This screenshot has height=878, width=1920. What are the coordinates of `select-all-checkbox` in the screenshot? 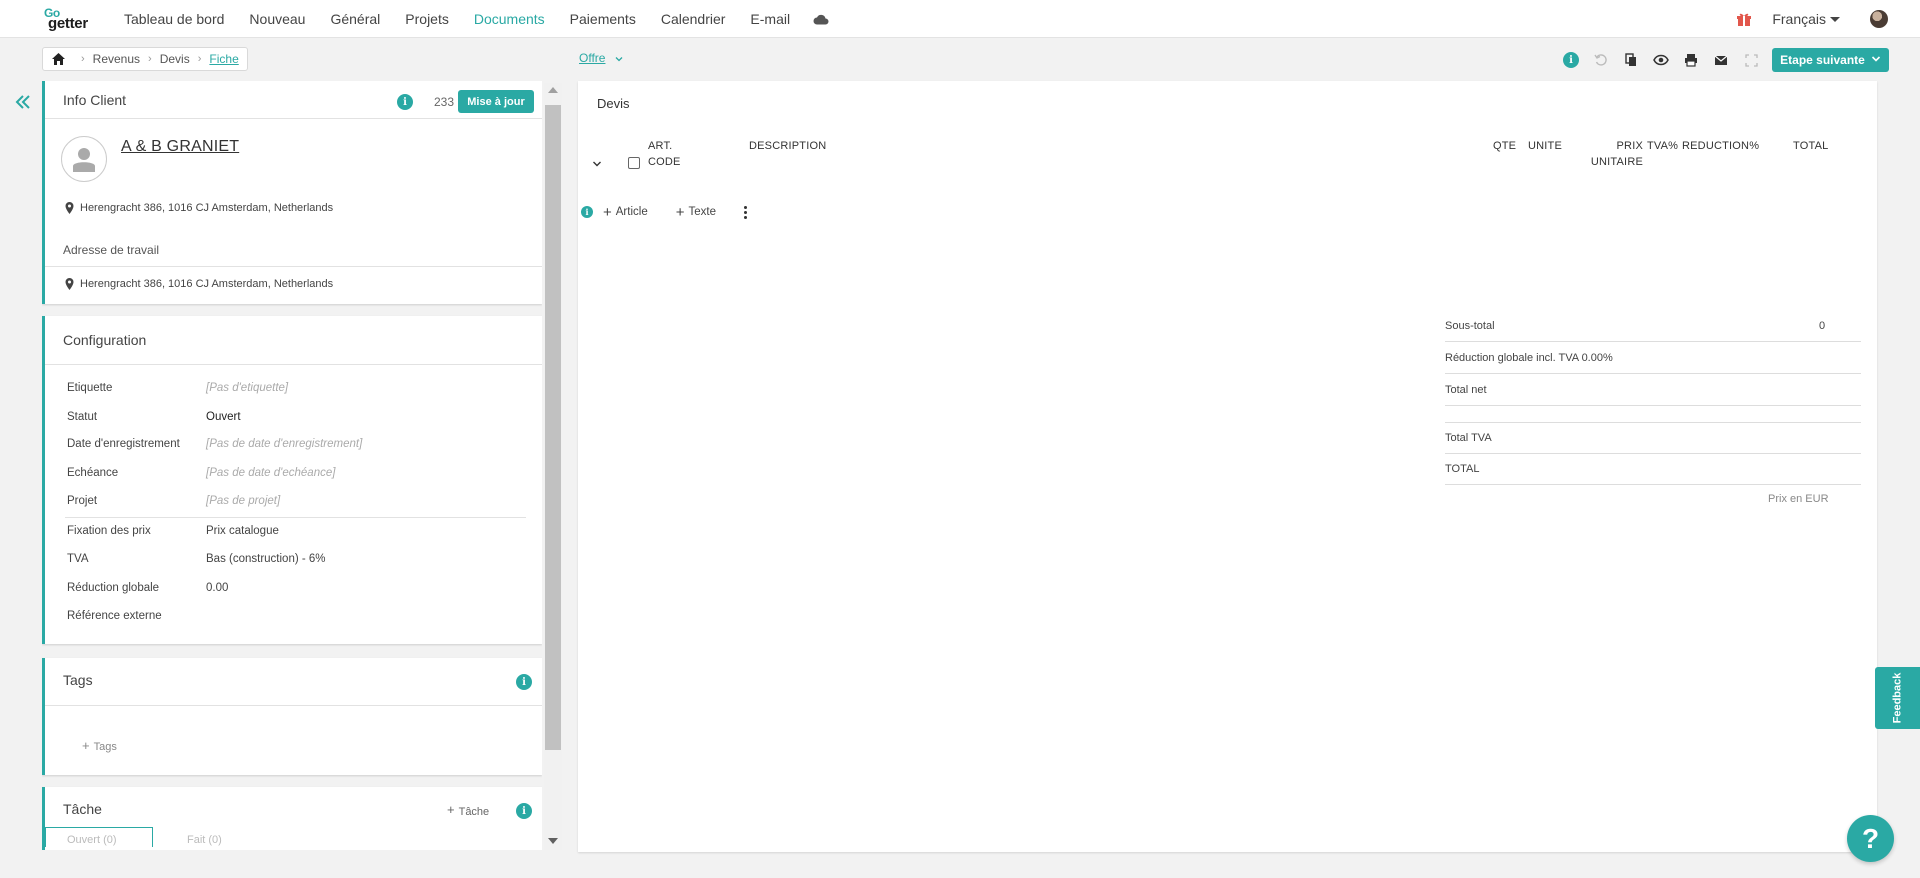 It's located at (634, 163).